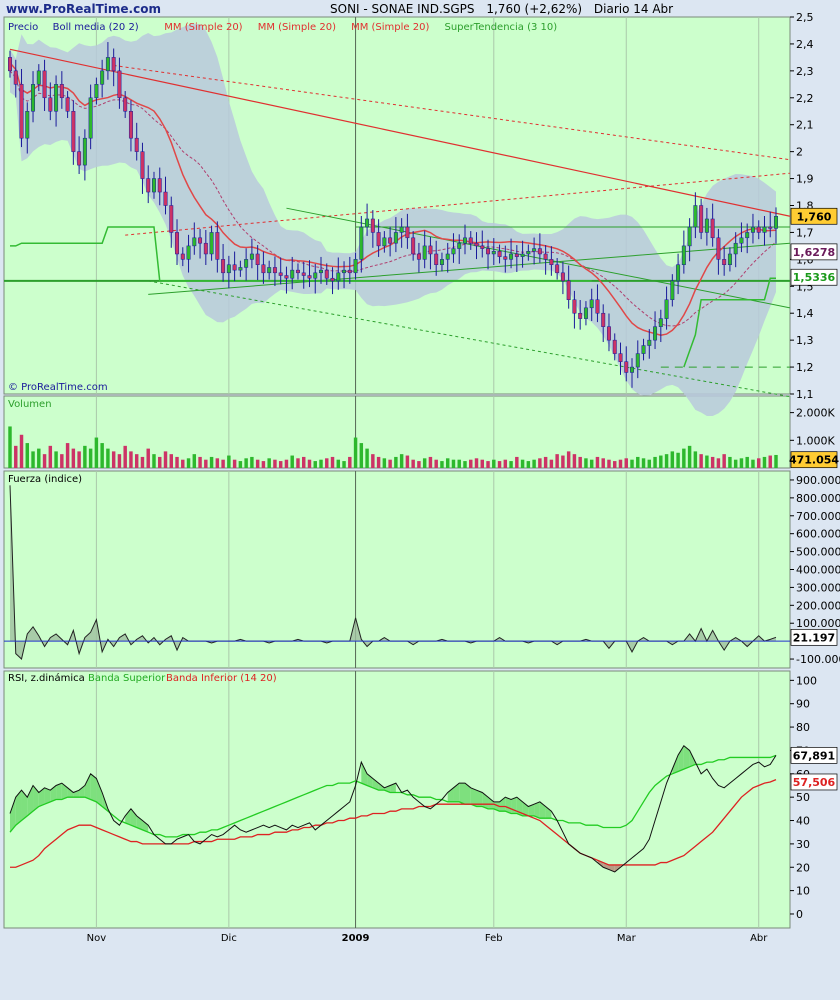  I want to click on volume-y-tick-label: 1.000K, so click(815, 440).